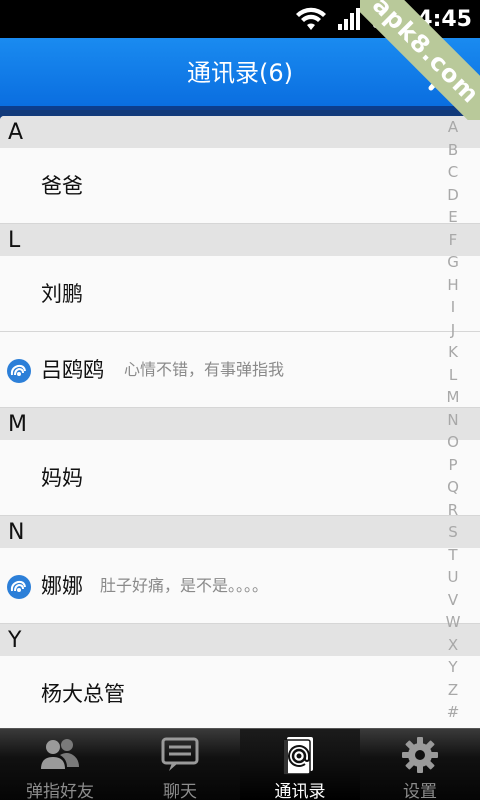 The width and height of the screenshot is (480, 800). Describe the element at coordinates (72, 370) in the screenshot. I see `contact-name: 吕鸥鸥` at that location.